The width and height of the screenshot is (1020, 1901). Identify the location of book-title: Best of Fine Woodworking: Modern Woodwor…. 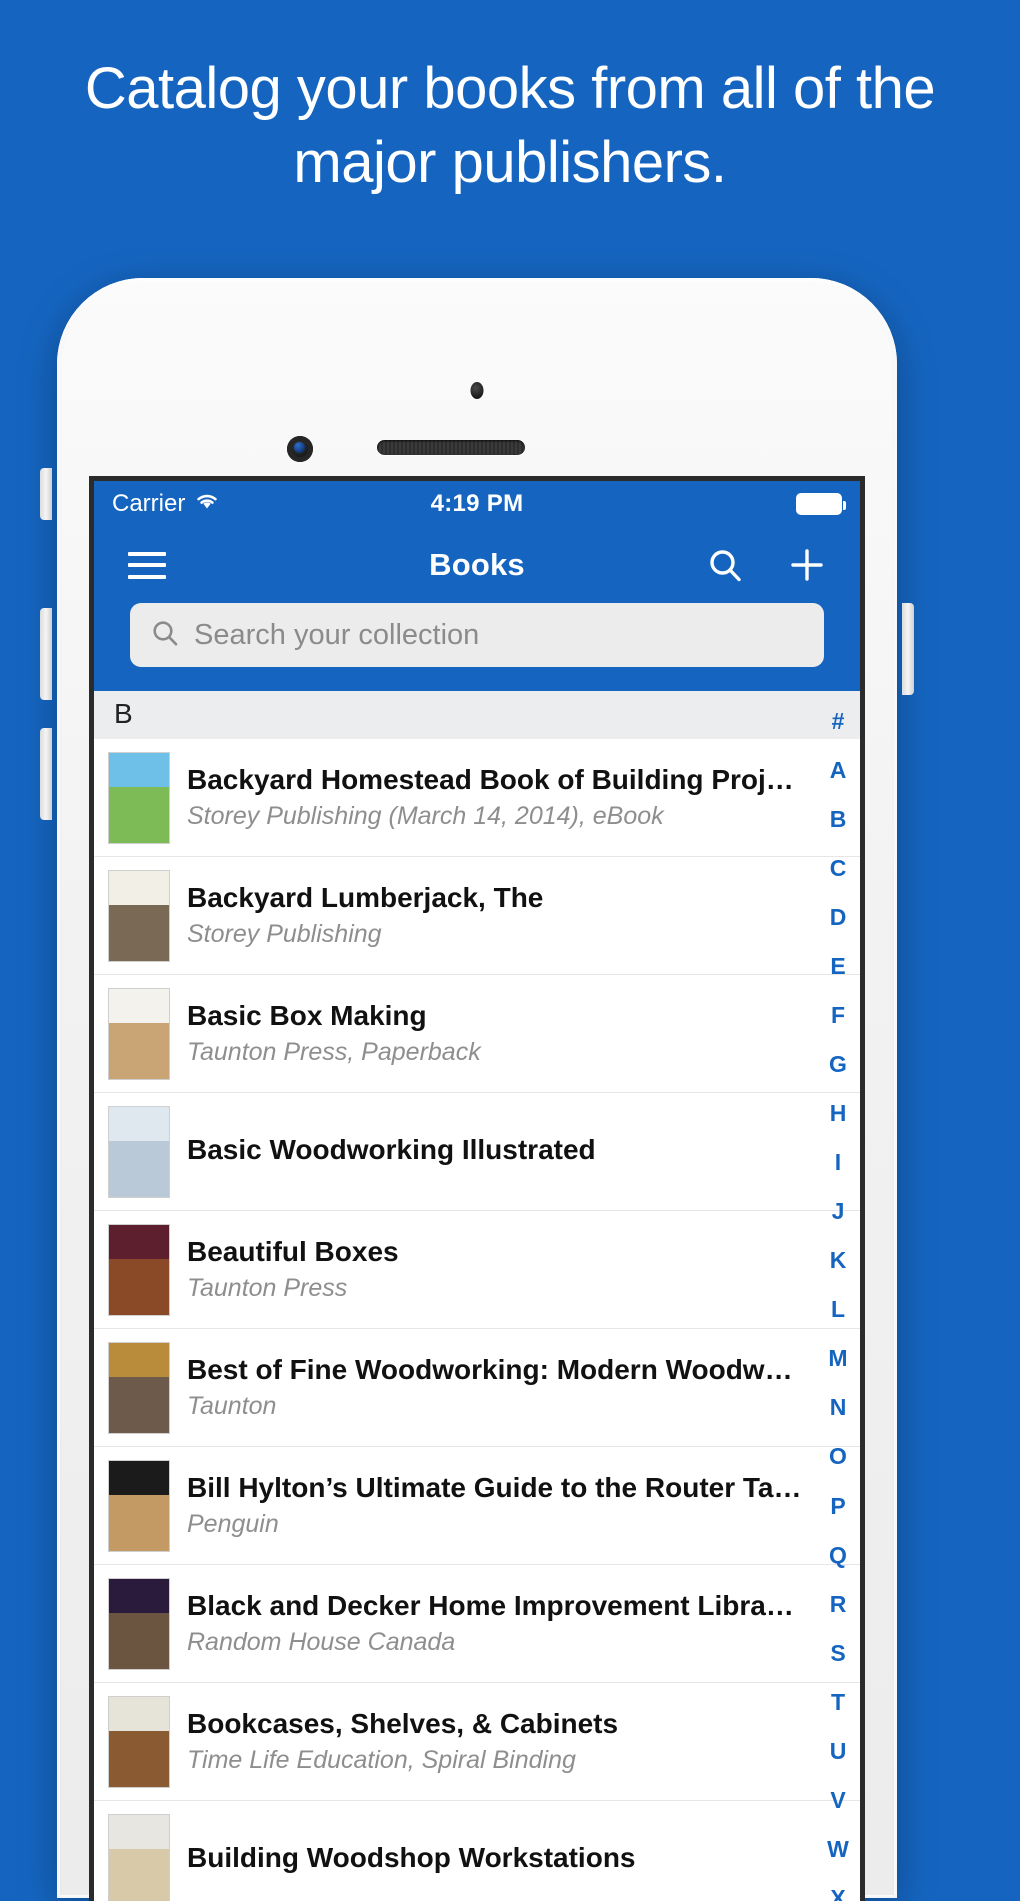
(494, 1370).